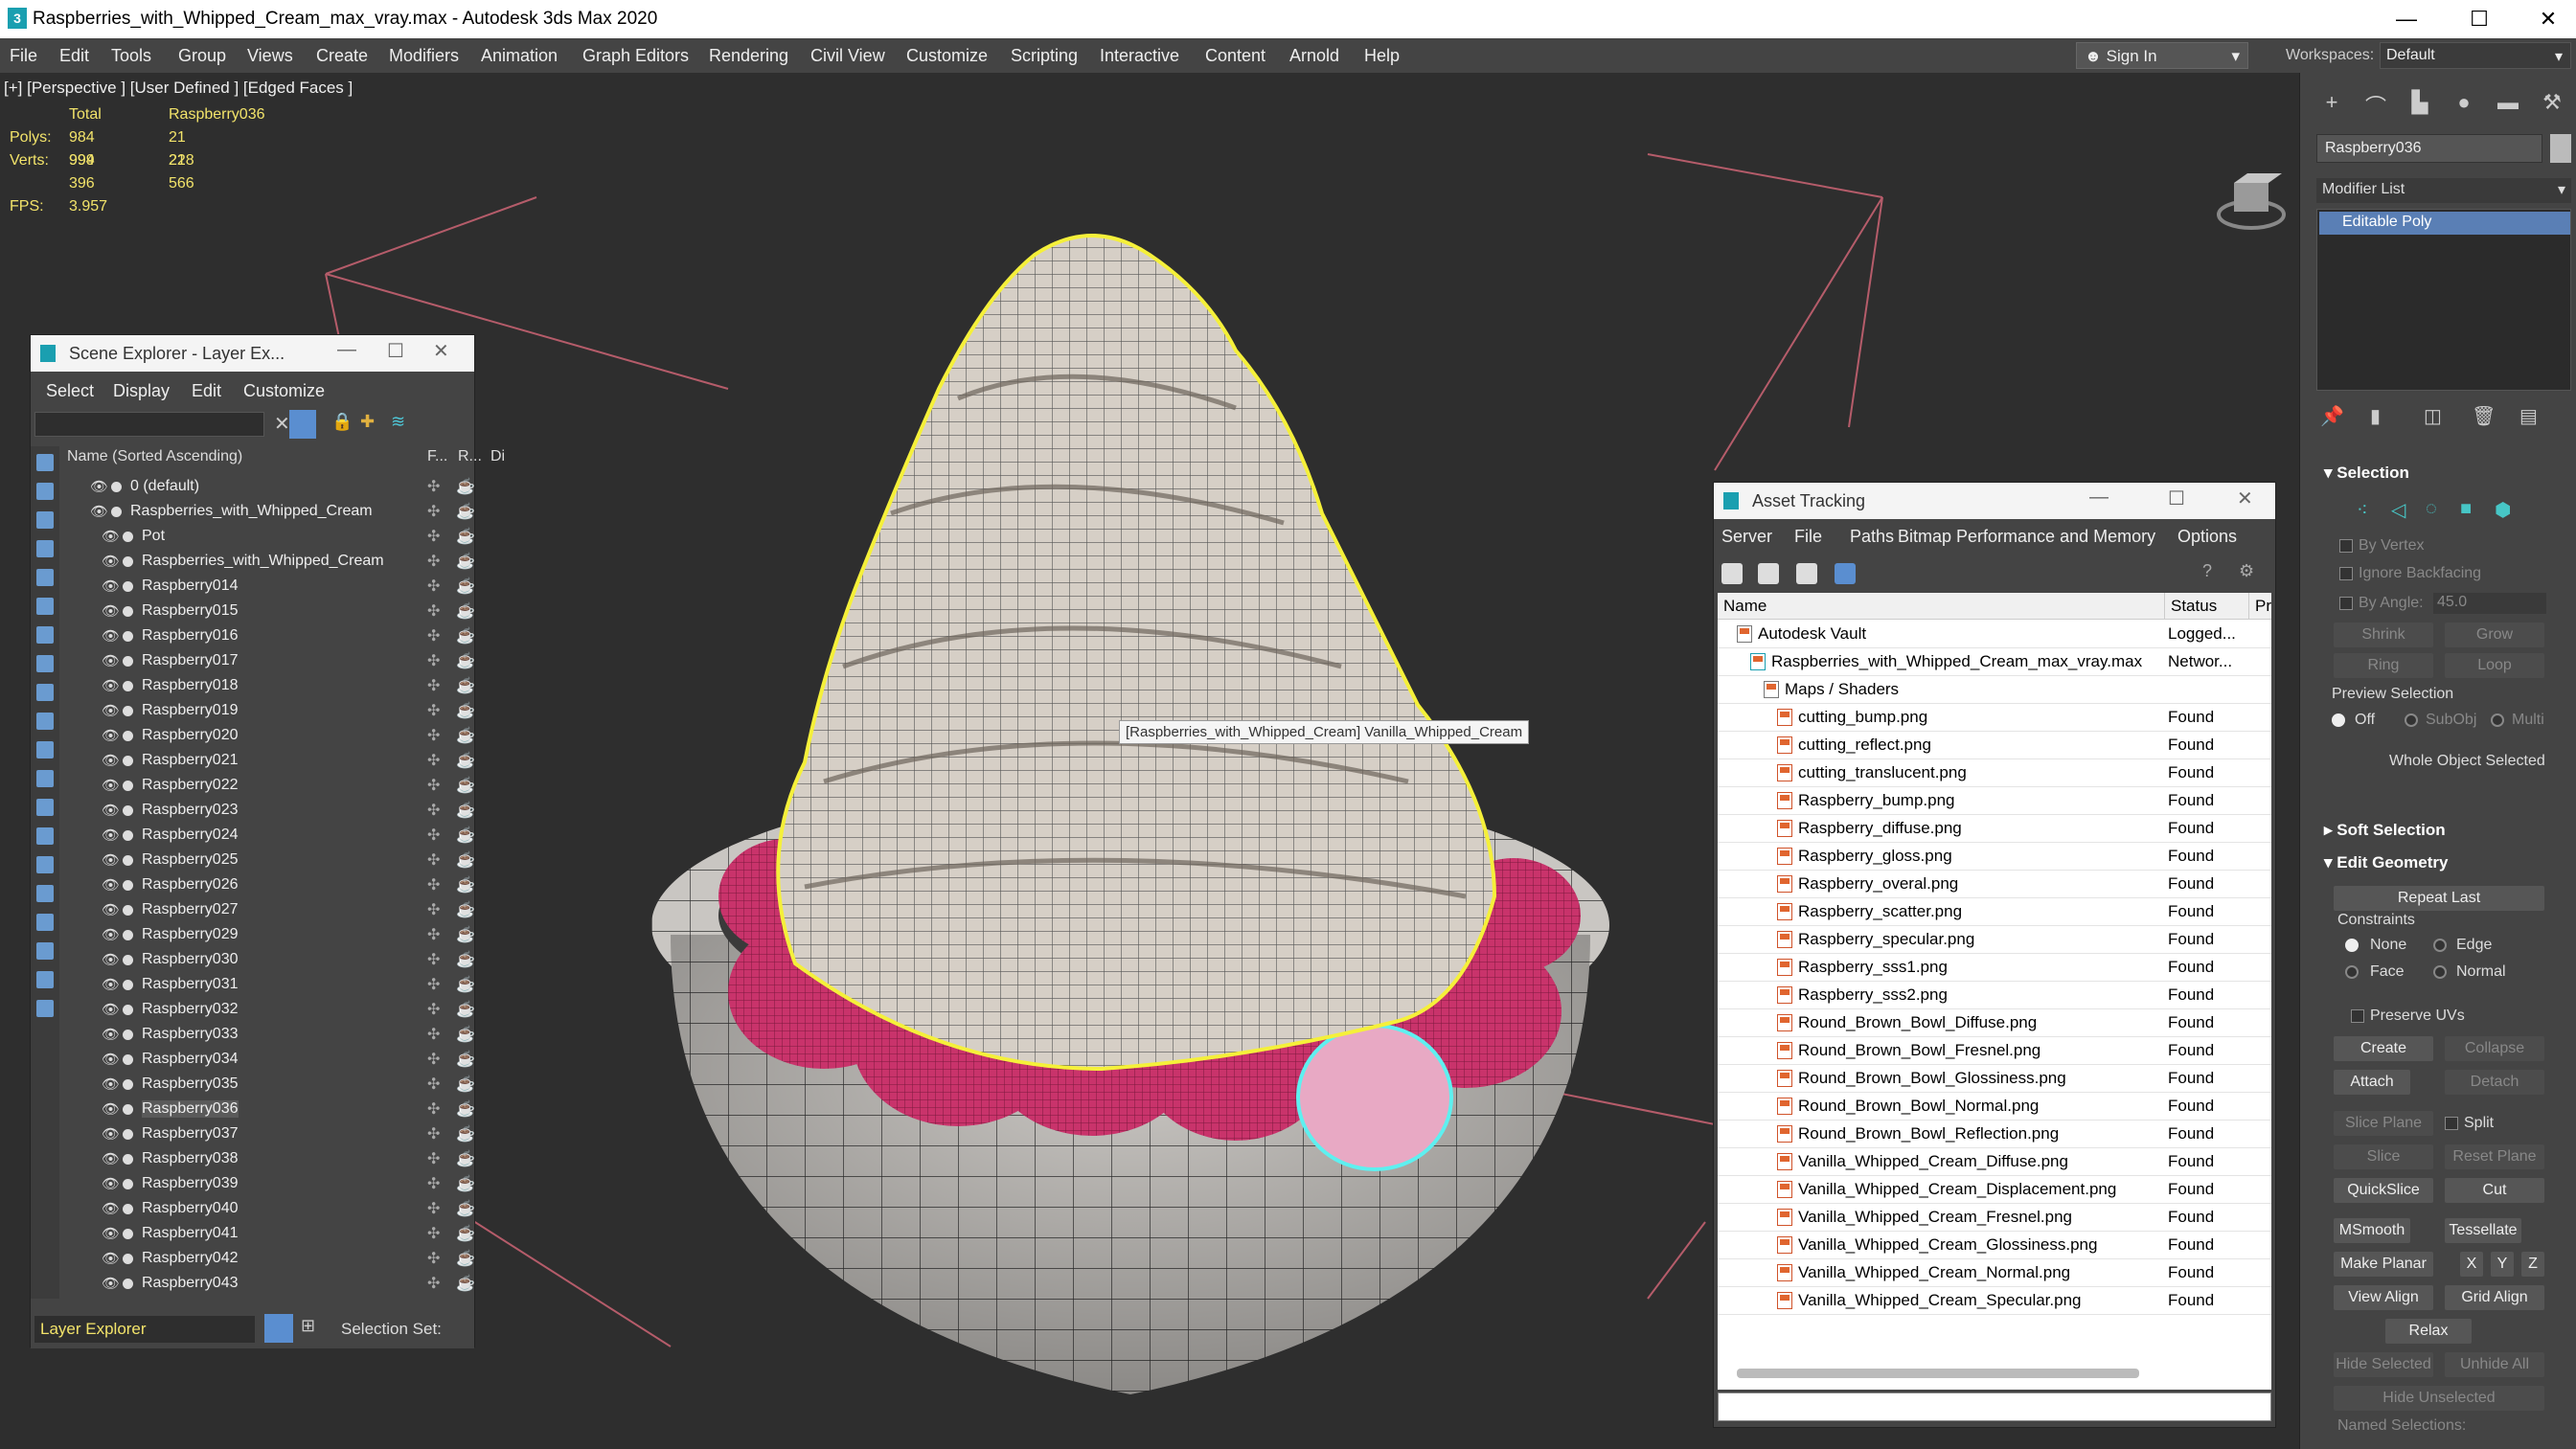 Image resolution: width=2576 pixels, height=1449 pixels. What do you see at coordinates (1994, 1273) in the screenshot?
I see `asset-row: Vanilla_Whipped_Cream_Normal.png Found` at bounding box center [1994, 1273].